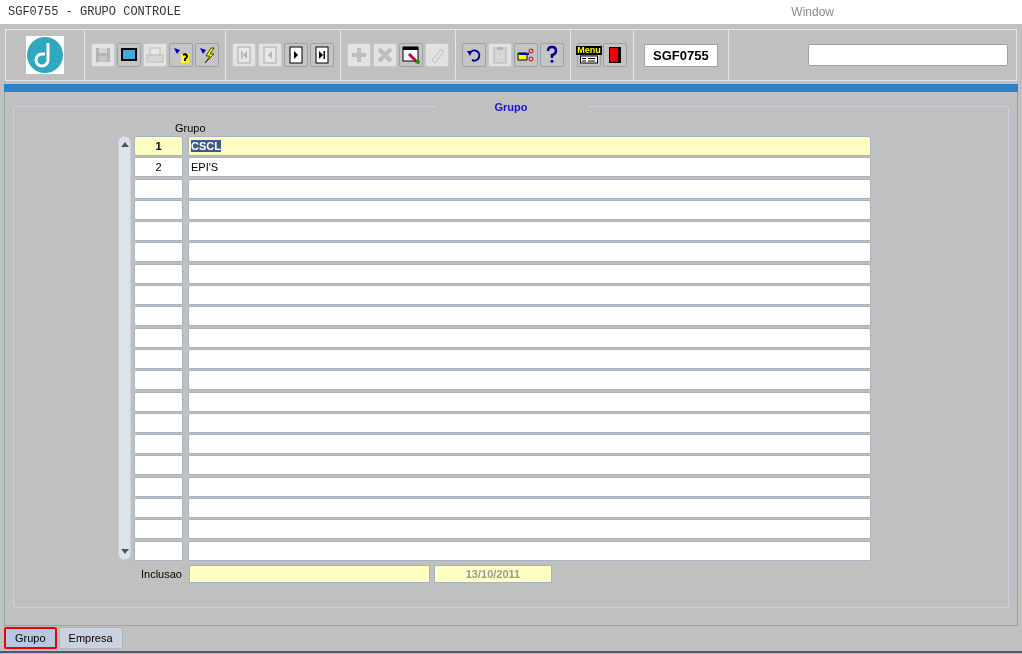  I want to click on logo-icon, so click(45, 55).